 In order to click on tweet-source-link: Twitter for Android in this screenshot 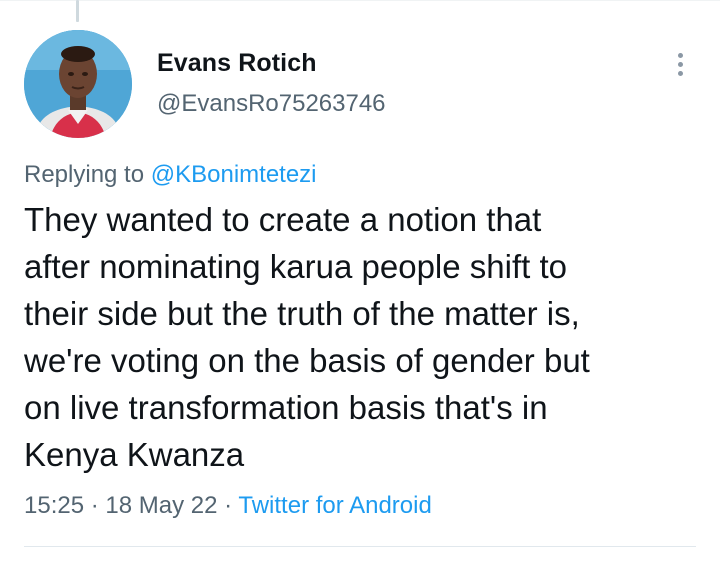, I will do `click(334, 505)`.